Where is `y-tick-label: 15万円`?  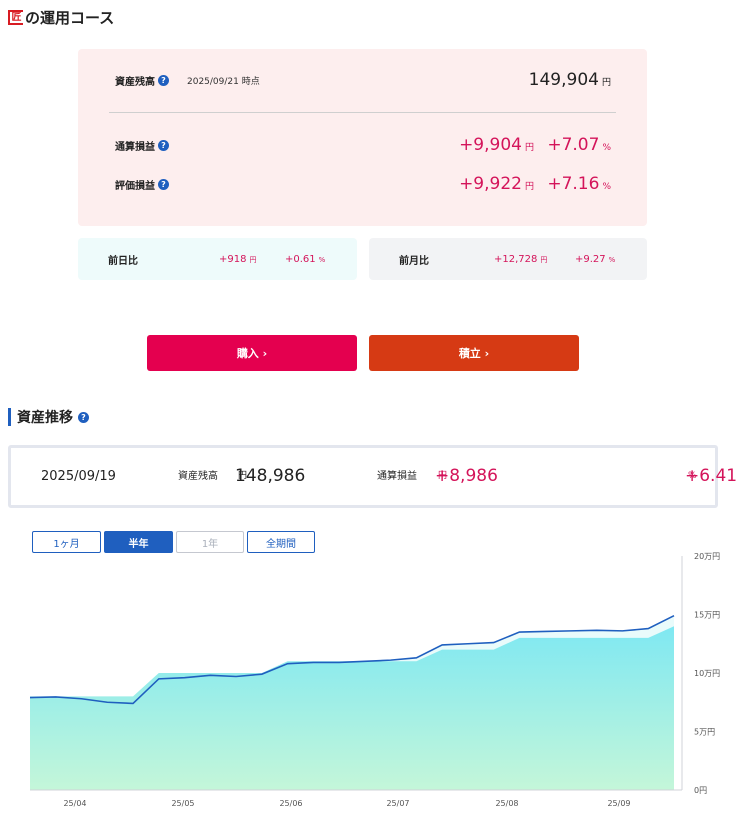 y-tick-label: 15万円 is located at coordinates (707, 615).